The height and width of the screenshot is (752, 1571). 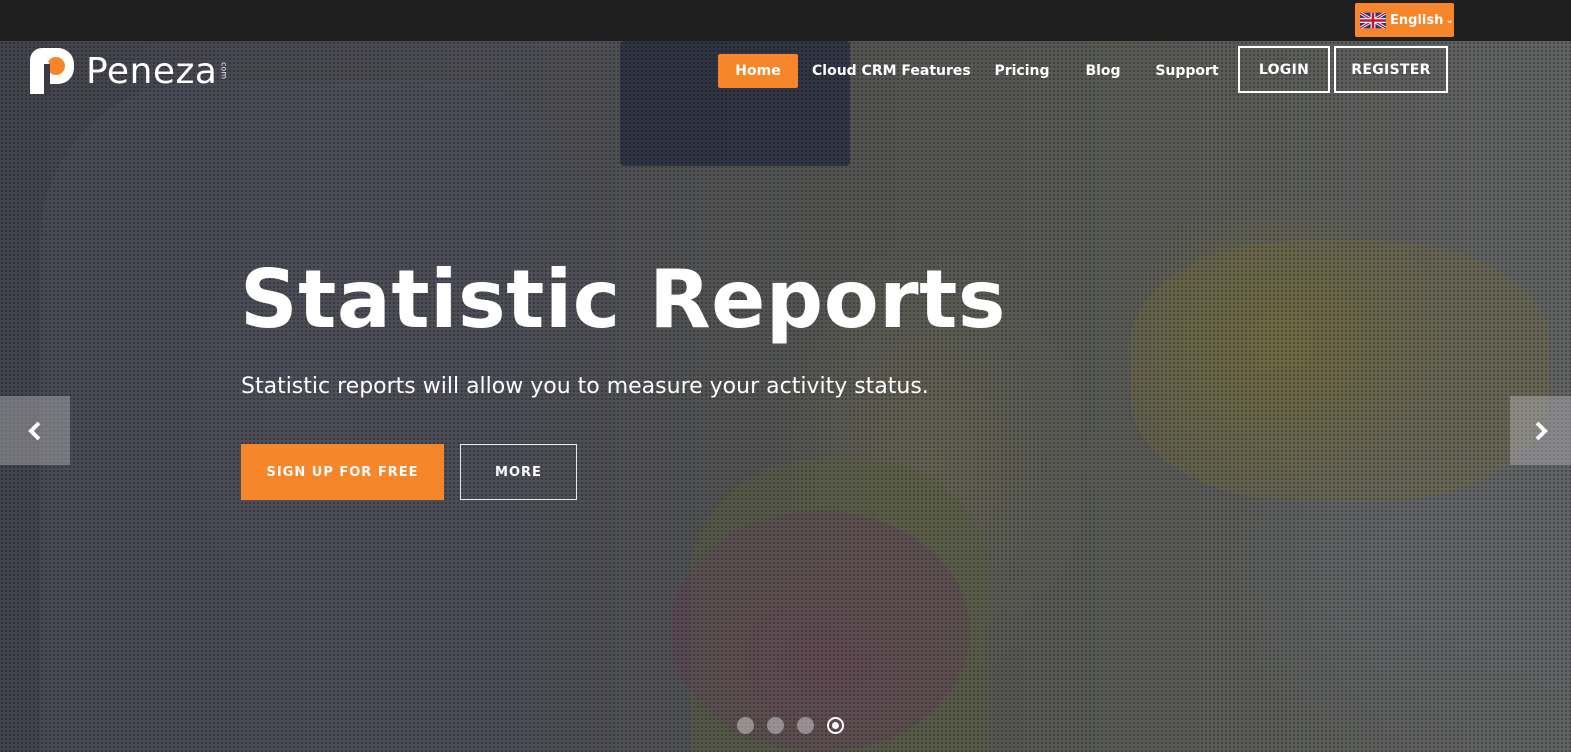 I want to click on language-selector: English ⌄, so click(x=1404, y=20).